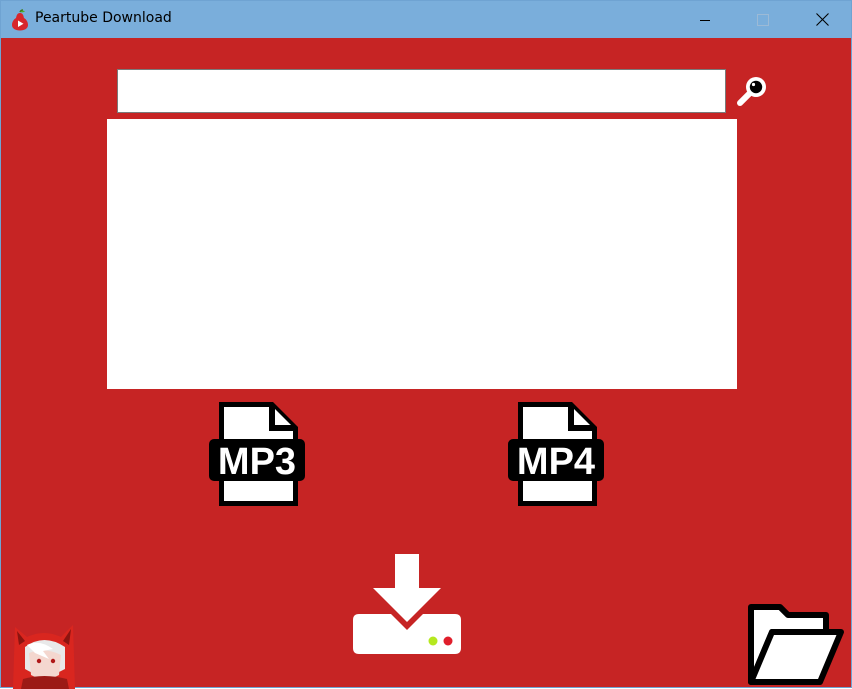 The image size is (852, 689). What do you see at coordinates (44, 657) in the screenshot?
I see `avatar` at bounding box center [44, 657].